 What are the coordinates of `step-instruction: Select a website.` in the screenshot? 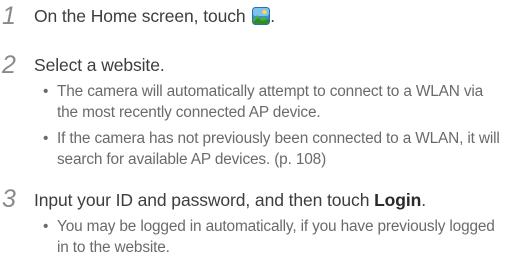 It's located at (99, 65).